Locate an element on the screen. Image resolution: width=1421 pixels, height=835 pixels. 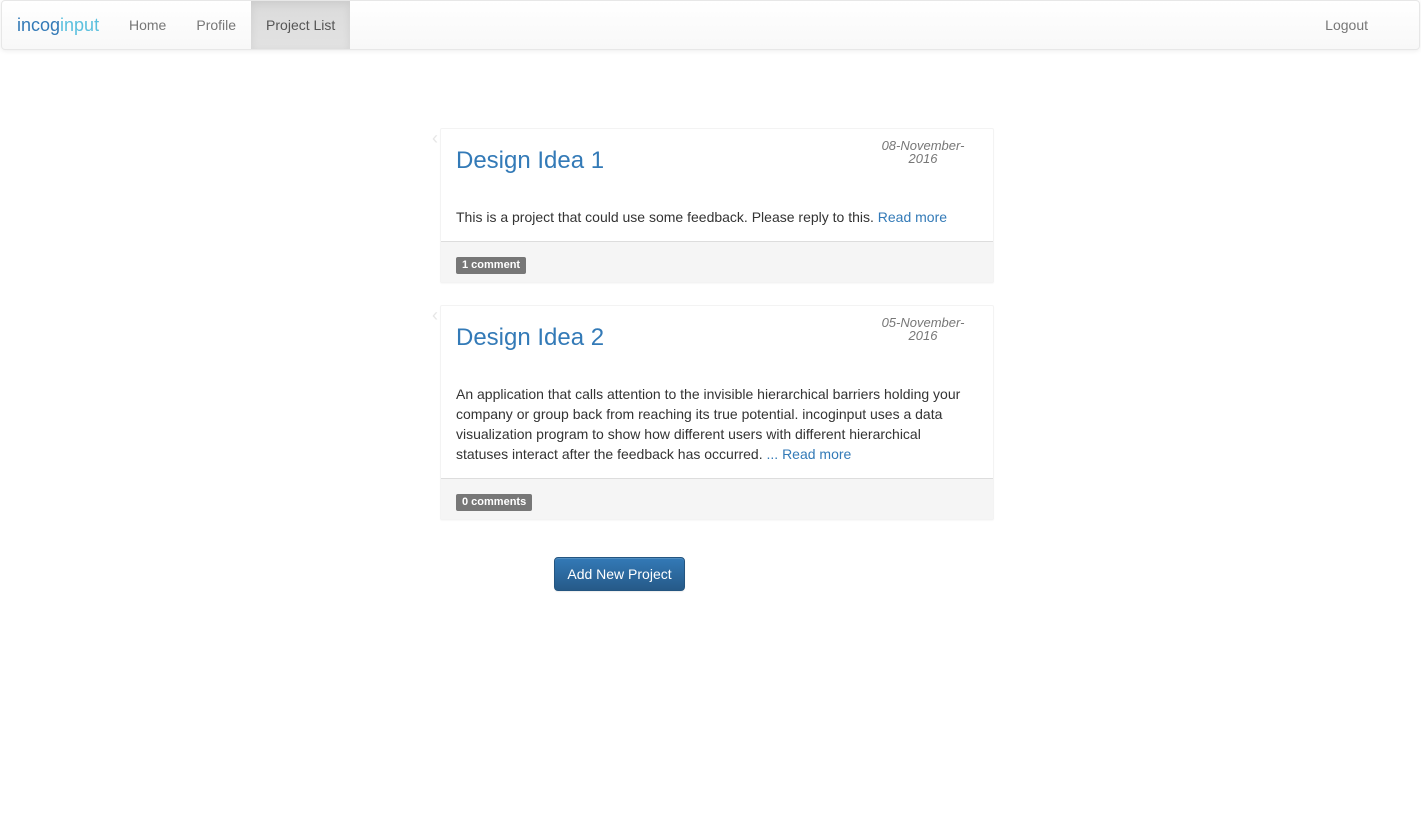
project-footer: 0 comments is located at coordinates (717, 498).